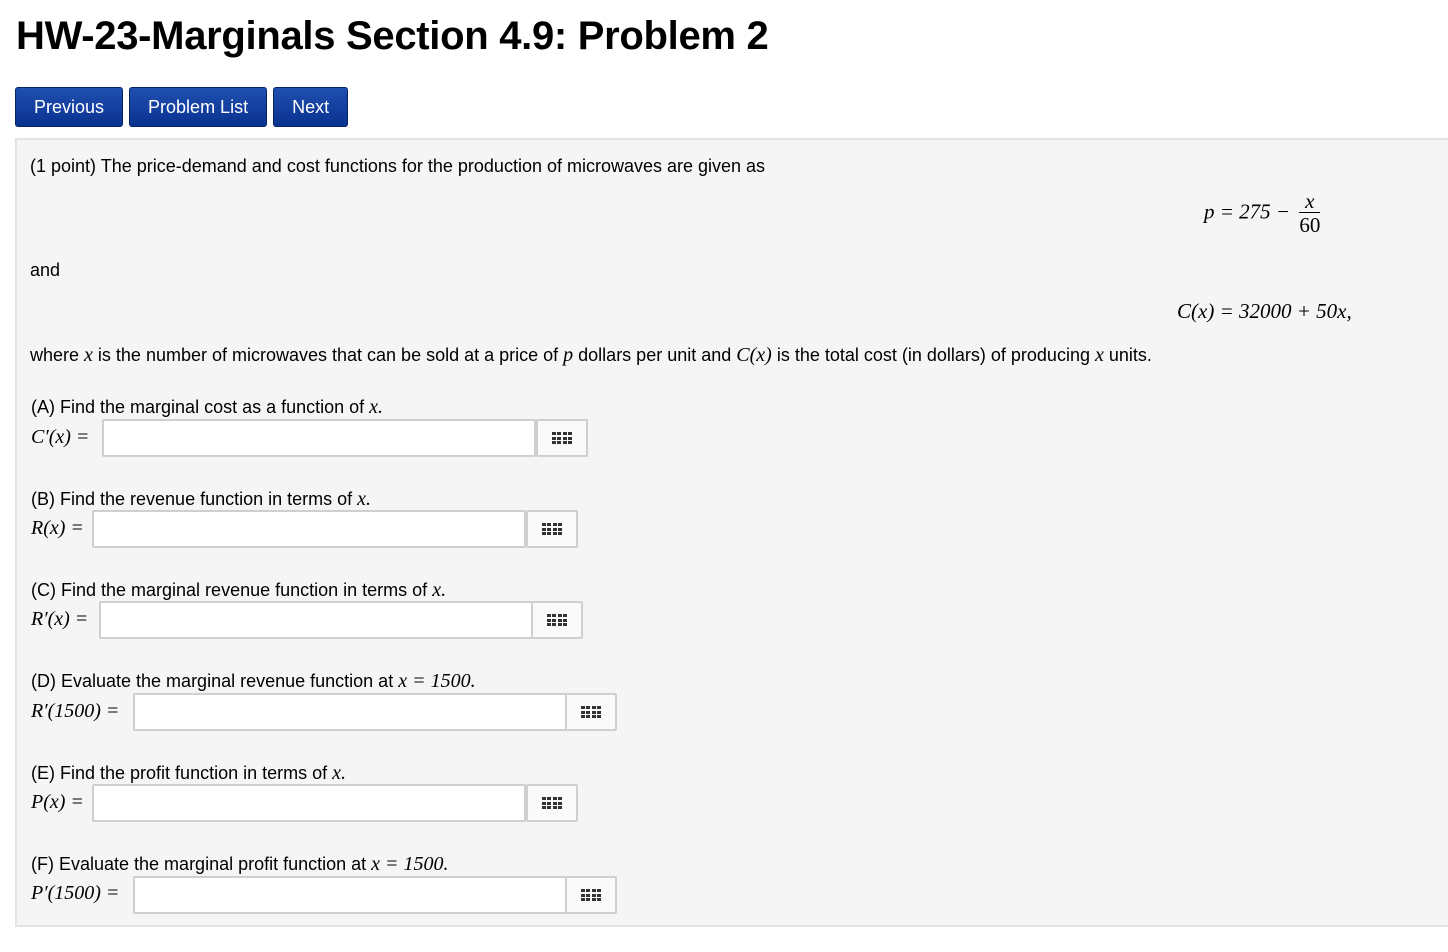  Describe the element at coordinates (309, 803) in the screenshot. I see `part-e-answer-input` at that location.